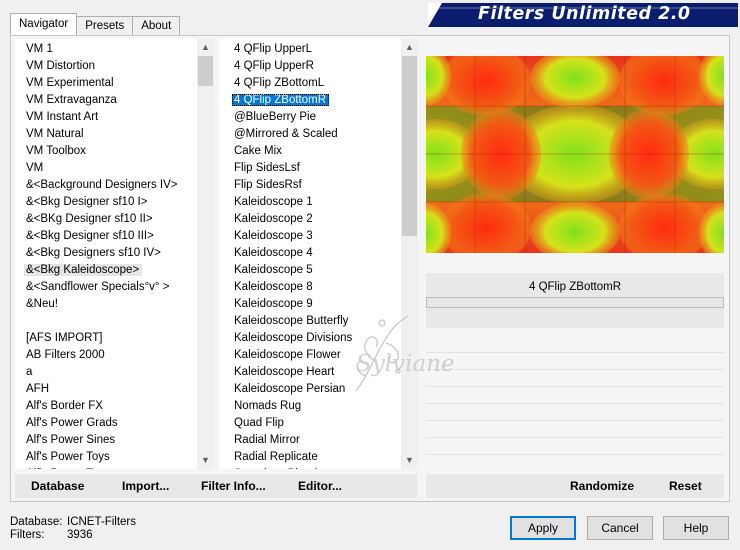 The height and width of the screenshot is (550, 740). I want to click on filter-item: Radial Mirror, so click(310, 440).